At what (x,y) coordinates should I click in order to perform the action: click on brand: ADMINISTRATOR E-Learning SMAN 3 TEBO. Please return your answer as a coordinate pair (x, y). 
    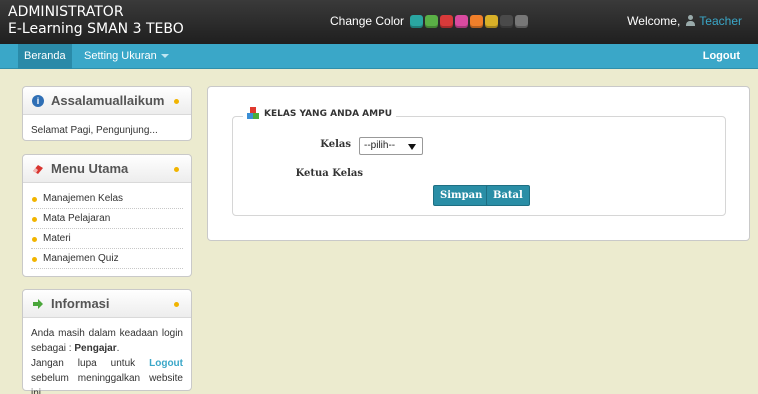
    Looking at the image, I should click on (96, 21).